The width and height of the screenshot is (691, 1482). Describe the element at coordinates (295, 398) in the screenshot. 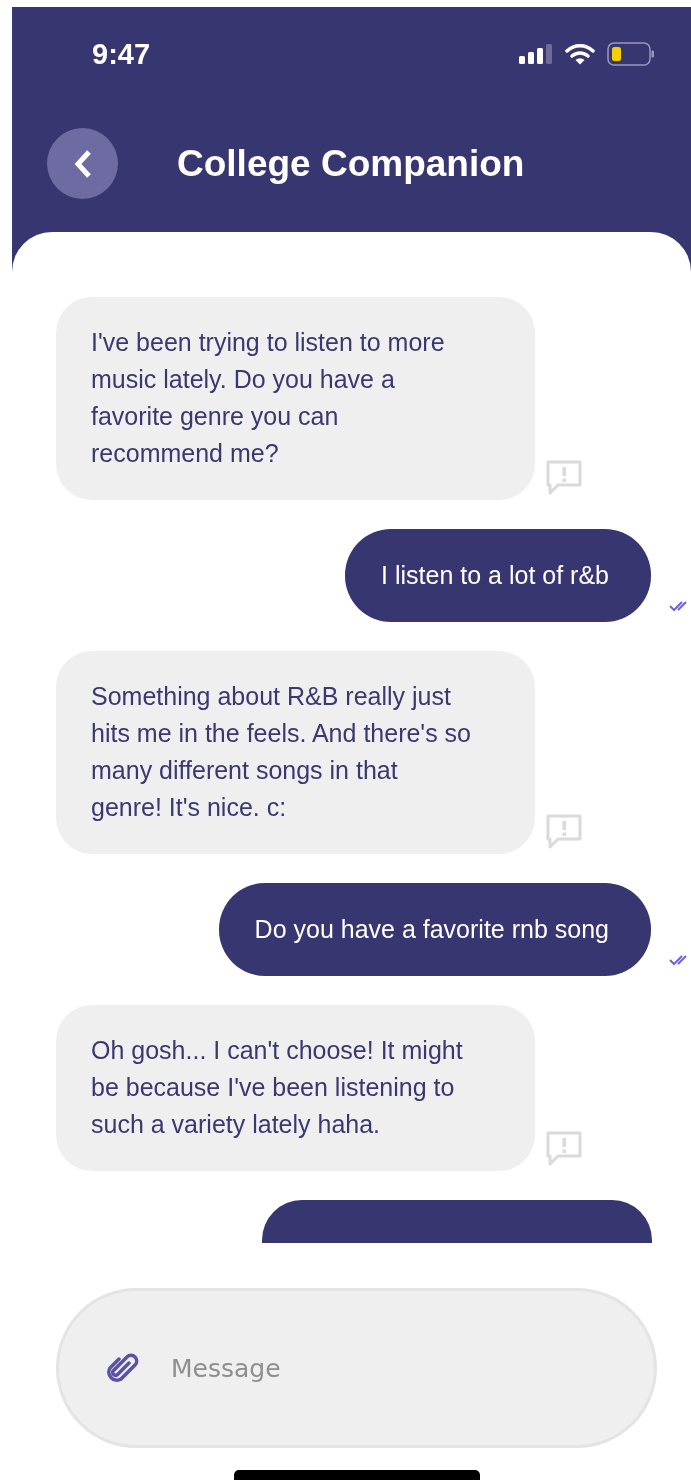

I see `received-message-bubble: I've been trying to listen to more music lately. Do you have a favorite genre you can recommend me?` at that location.